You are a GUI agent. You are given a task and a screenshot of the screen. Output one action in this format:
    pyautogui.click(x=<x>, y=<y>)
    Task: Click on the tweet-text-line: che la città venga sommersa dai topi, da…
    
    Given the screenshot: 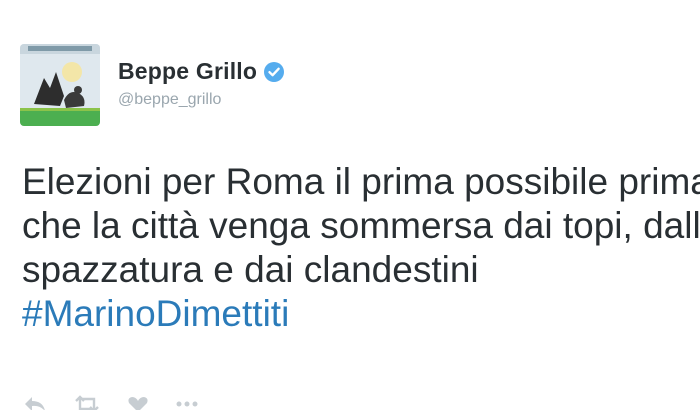 What is the action you would take?
    pyautogui.click(x=361, y=225)
    